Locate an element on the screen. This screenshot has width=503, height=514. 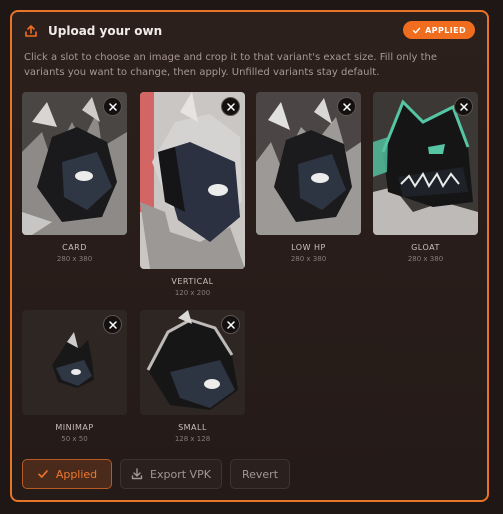
upload-icon is located at coordinates (31, 31).